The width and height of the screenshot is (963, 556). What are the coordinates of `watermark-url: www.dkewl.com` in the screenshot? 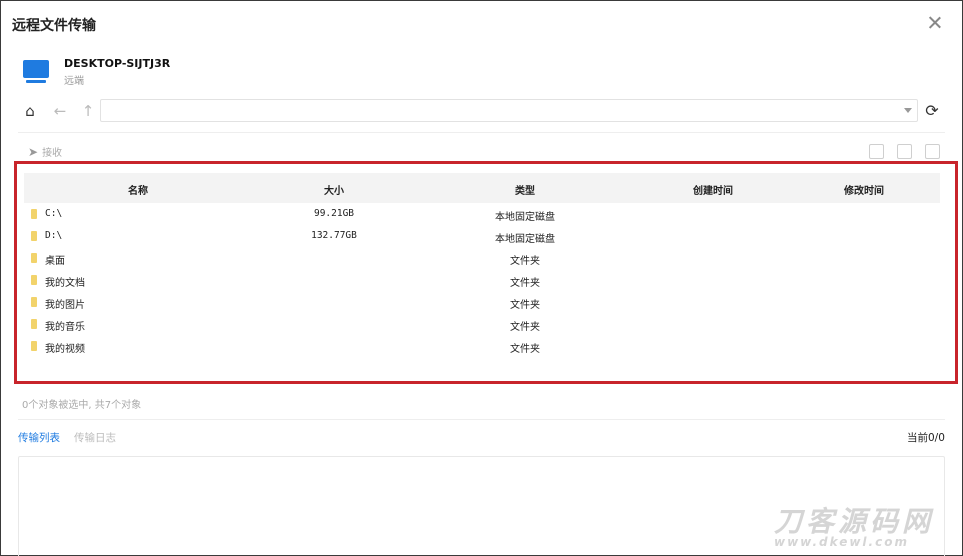 It's located at (841, 542).